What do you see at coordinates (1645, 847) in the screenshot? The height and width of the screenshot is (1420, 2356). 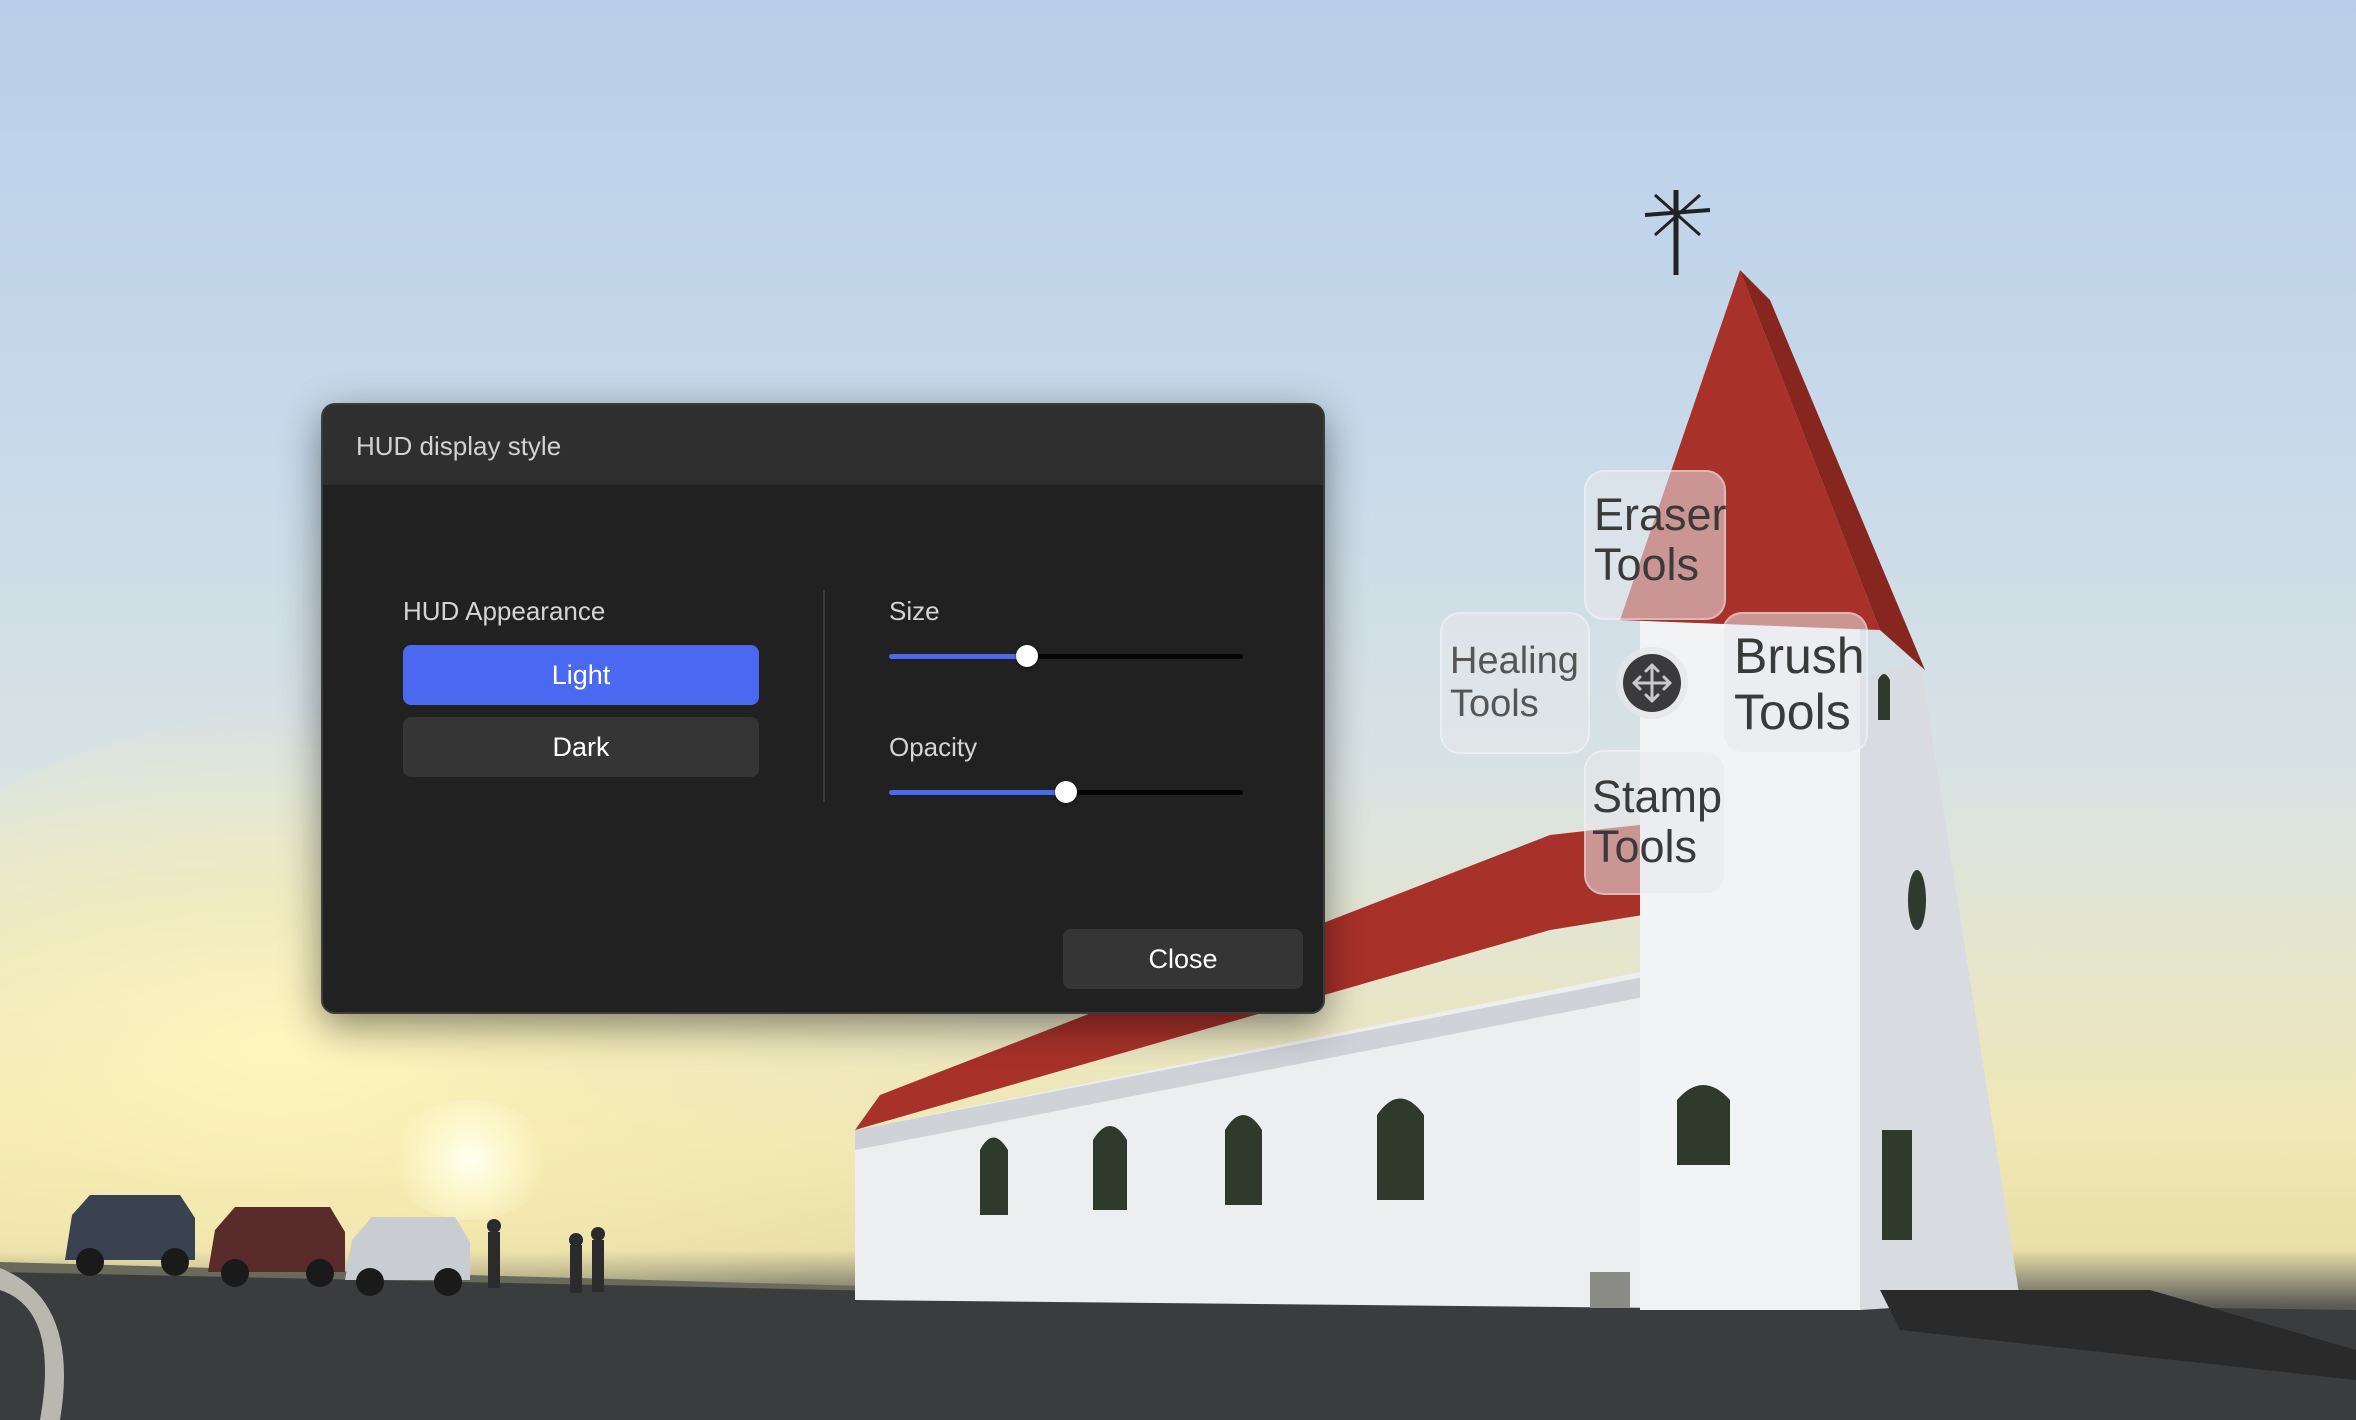 I see `hud-stamp-label-line2: Tools` at bounding box center [1645, 847].